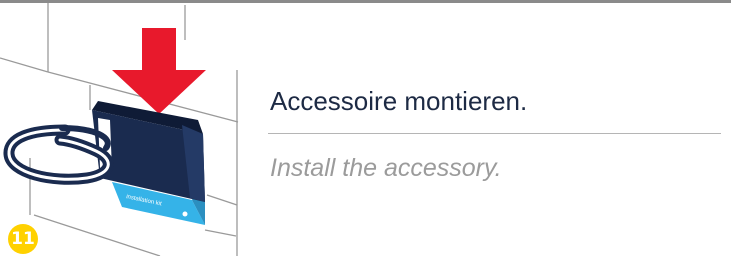  What do you see at coordinates (494, 133) in the screenshot?
I see `divider` at bounding box center [494, 133].